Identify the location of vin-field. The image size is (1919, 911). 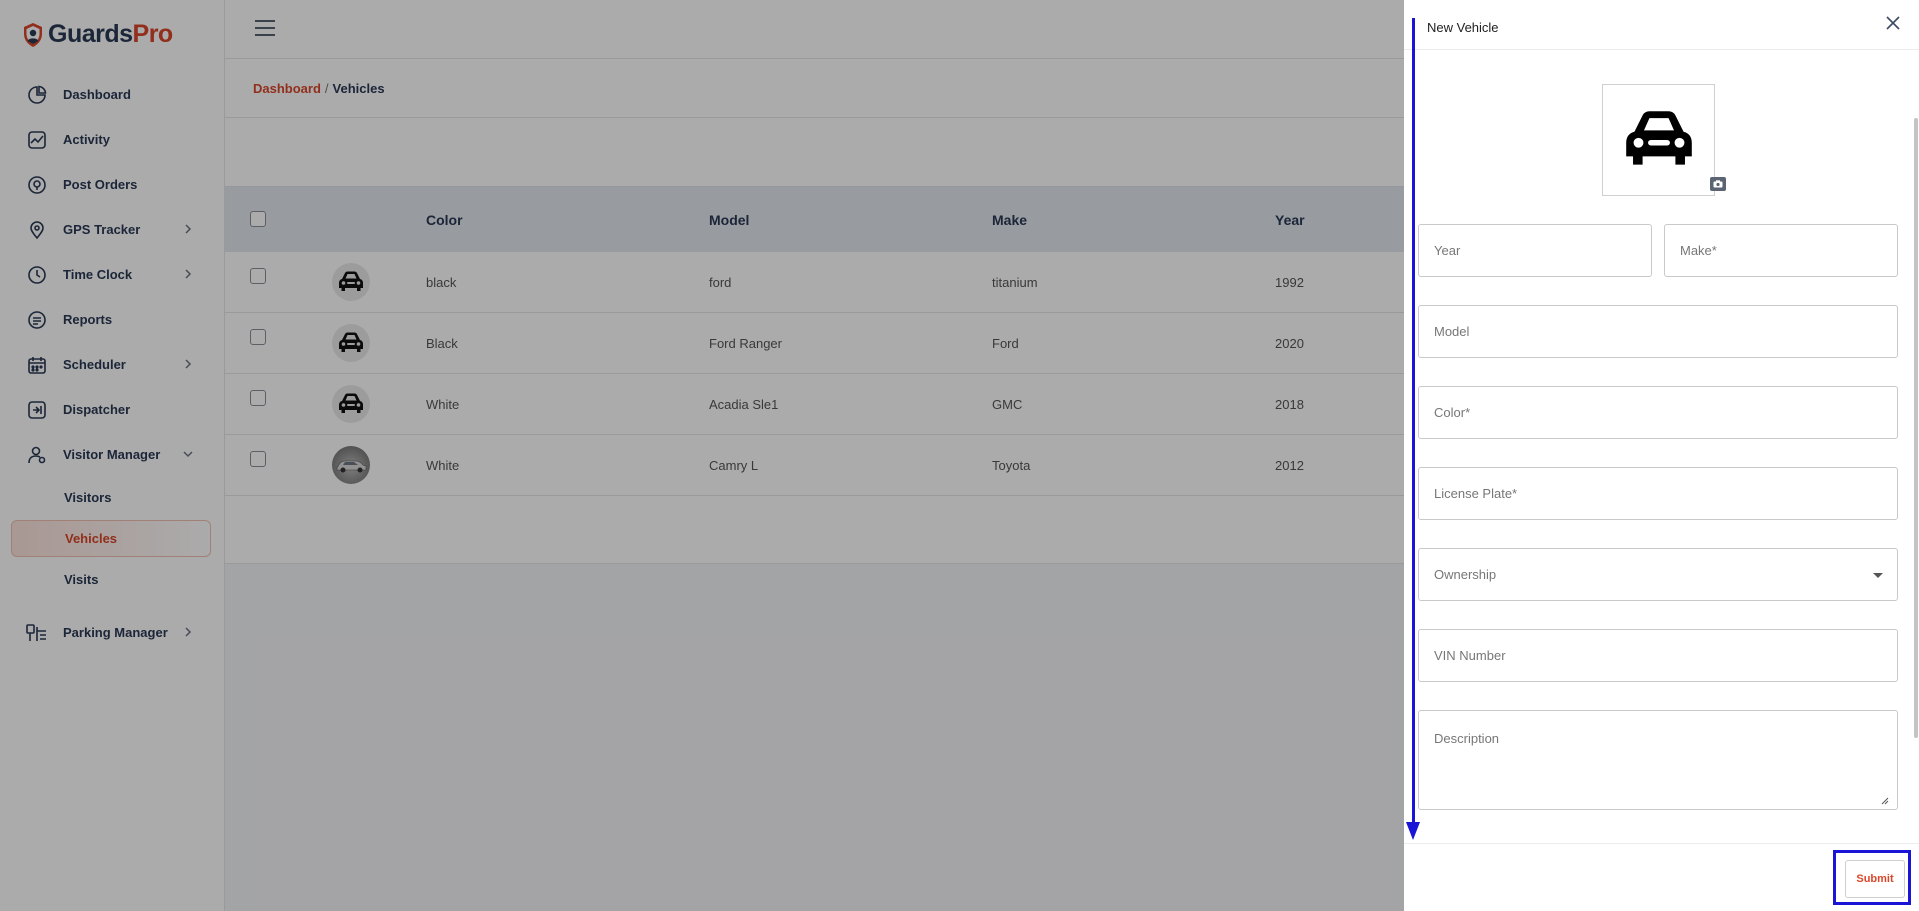
(1658, 655).